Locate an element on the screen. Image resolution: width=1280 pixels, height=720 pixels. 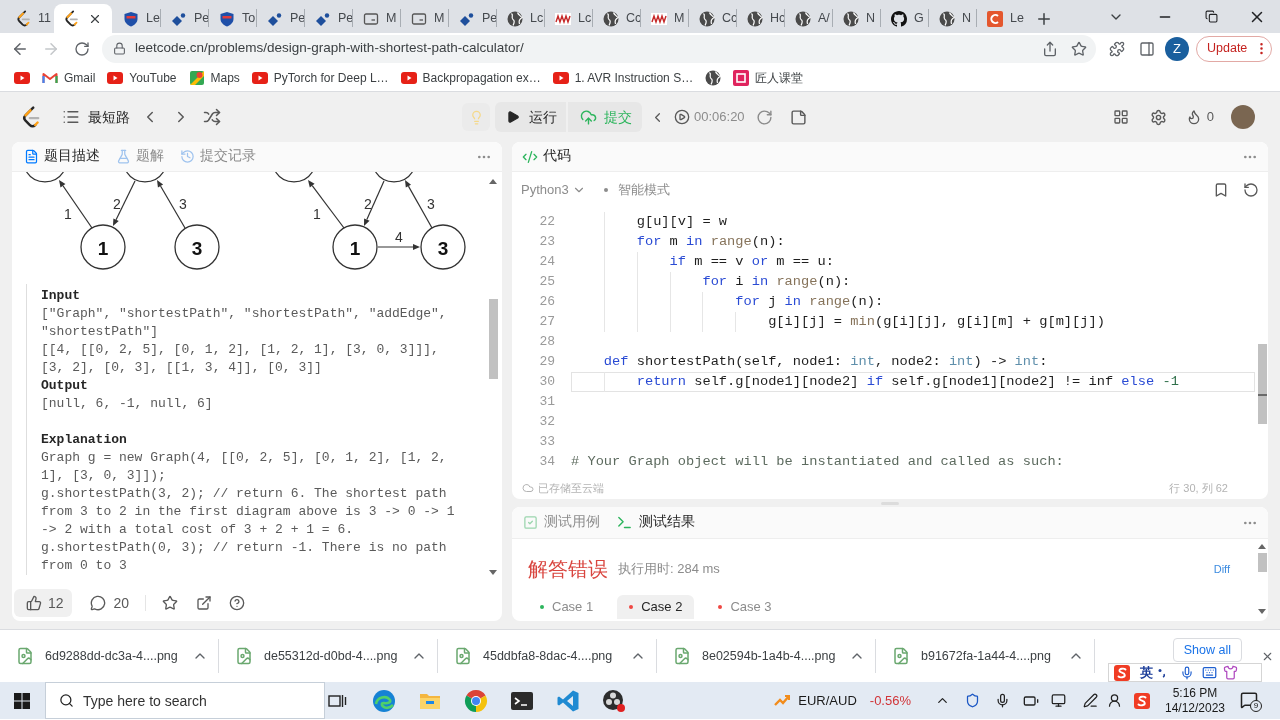
zigzag-logo-icon is located at coordinates (563, 18).